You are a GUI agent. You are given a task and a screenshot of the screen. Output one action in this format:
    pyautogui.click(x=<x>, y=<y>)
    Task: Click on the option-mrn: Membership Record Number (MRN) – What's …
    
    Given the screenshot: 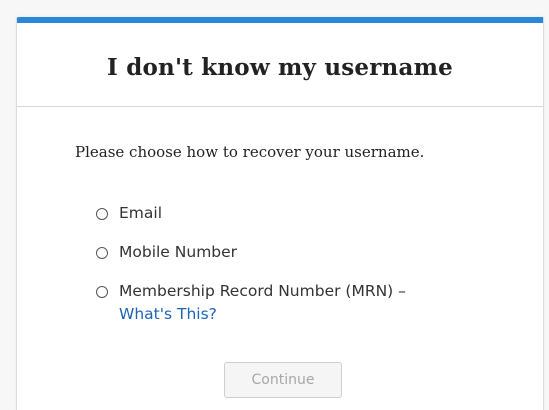 What is the action you would take?
    pyautogui.click(x=305, y=303)
    